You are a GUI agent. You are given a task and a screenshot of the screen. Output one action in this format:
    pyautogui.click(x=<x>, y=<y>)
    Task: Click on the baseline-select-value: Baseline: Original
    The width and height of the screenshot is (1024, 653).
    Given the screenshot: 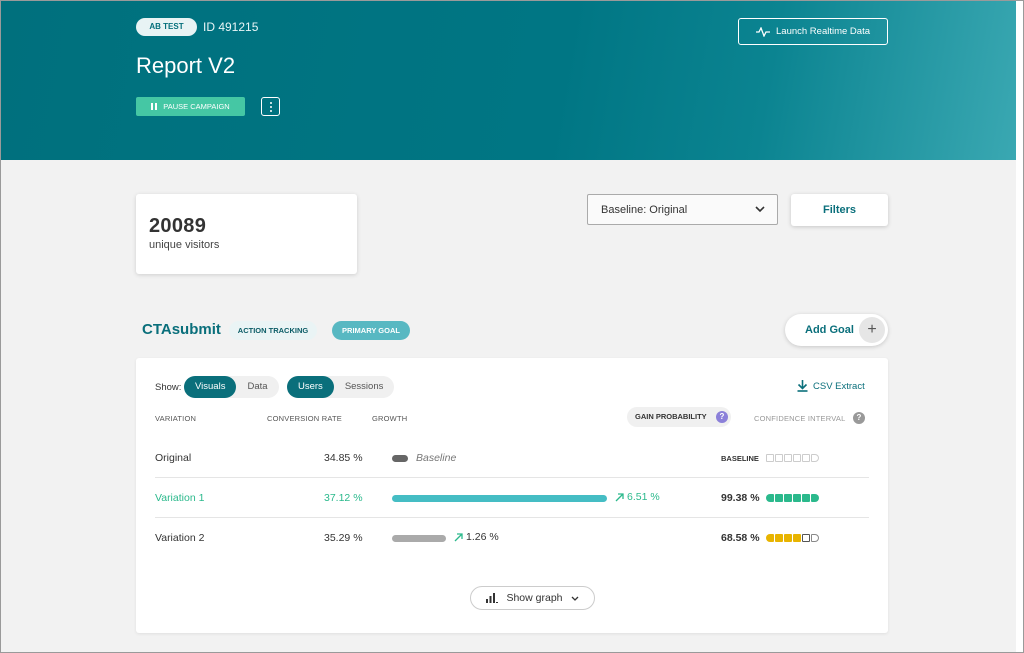 What is the action you would take?
    pyautogui.click(x=644, y=210)
    